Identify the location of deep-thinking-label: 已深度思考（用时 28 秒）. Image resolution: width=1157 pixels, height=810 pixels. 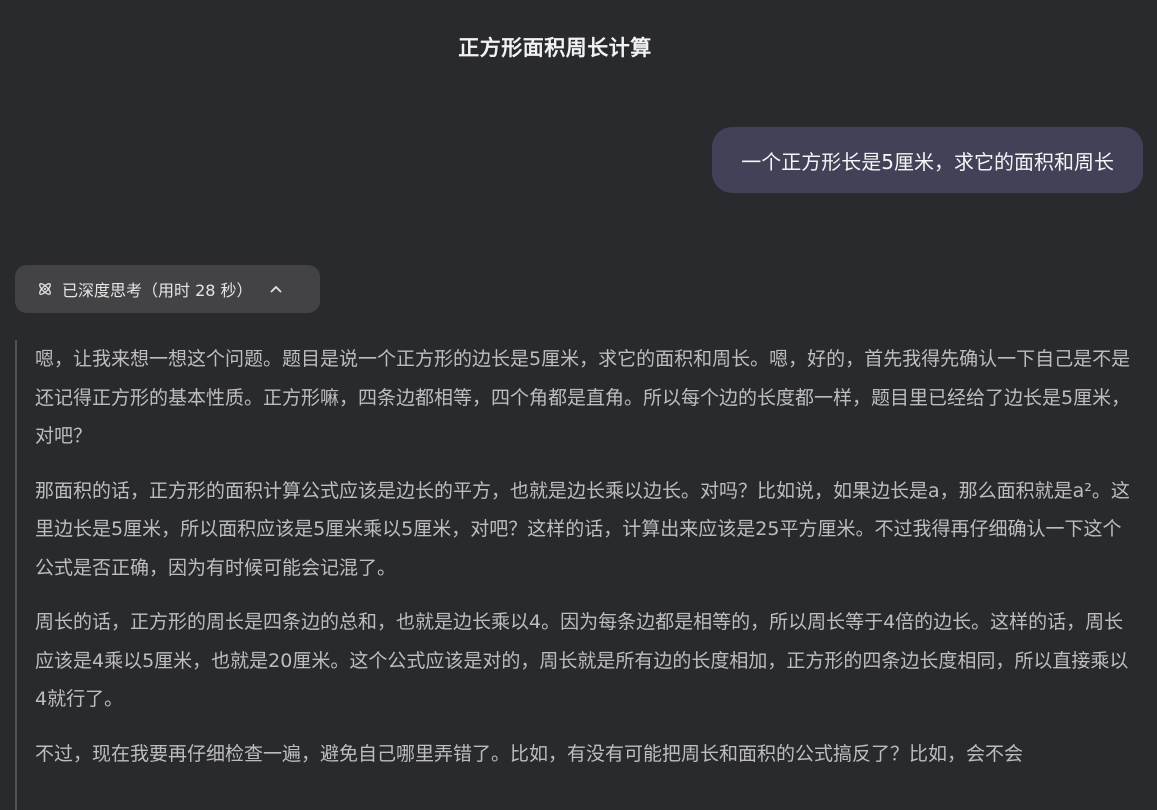
(157, 290).